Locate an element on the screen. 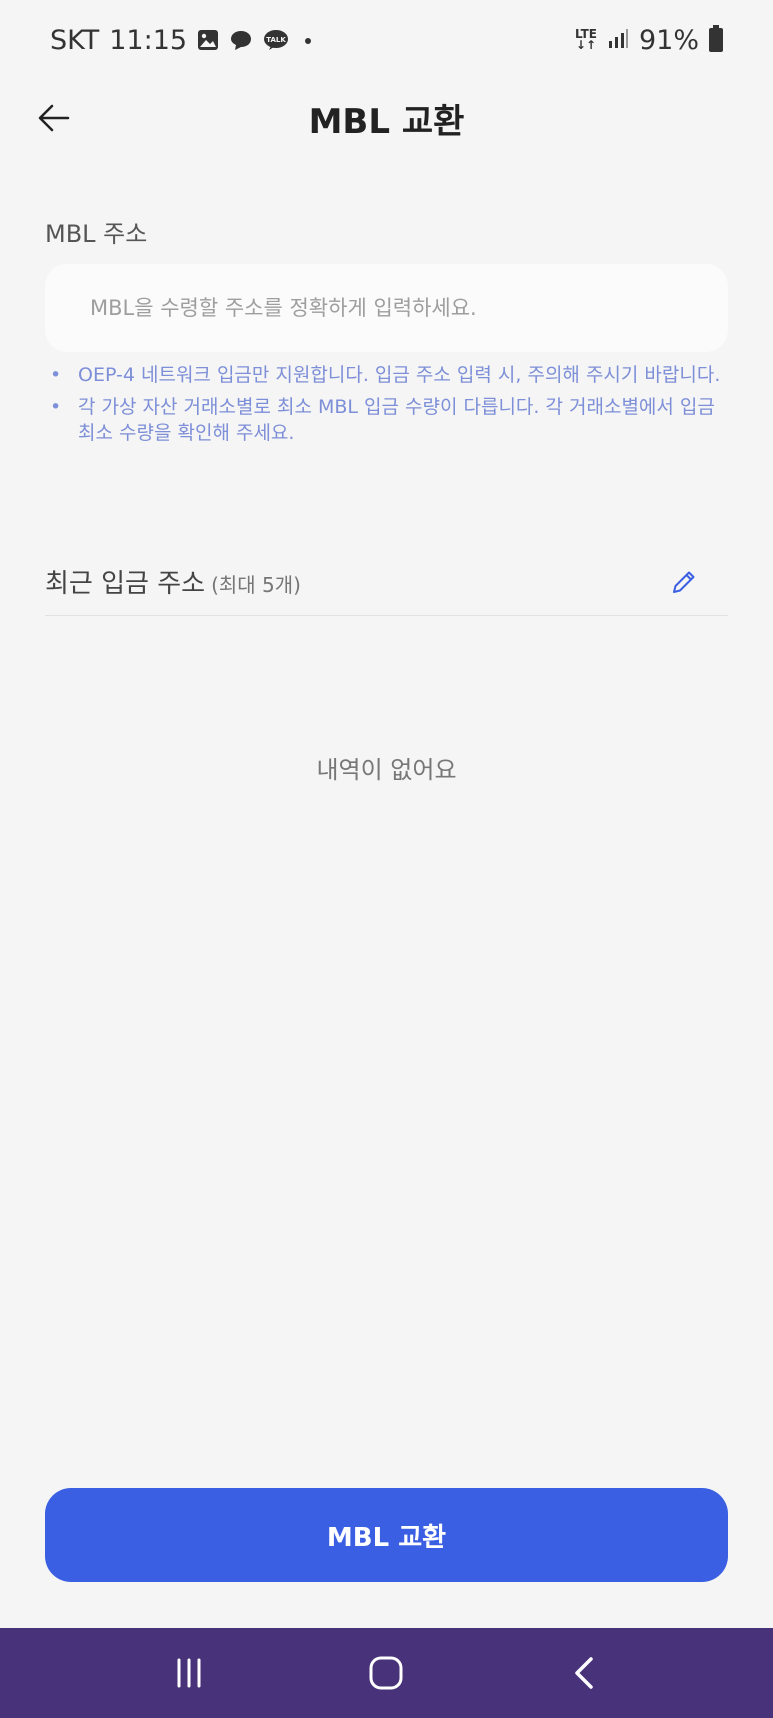  lte-icon: LTE ↓↑ is located at coordinates (585, 39).